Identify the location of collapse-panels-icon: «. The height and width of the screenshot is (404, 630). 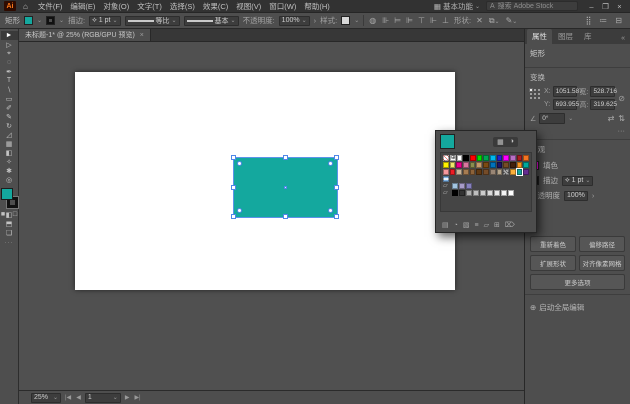
(623, 38).